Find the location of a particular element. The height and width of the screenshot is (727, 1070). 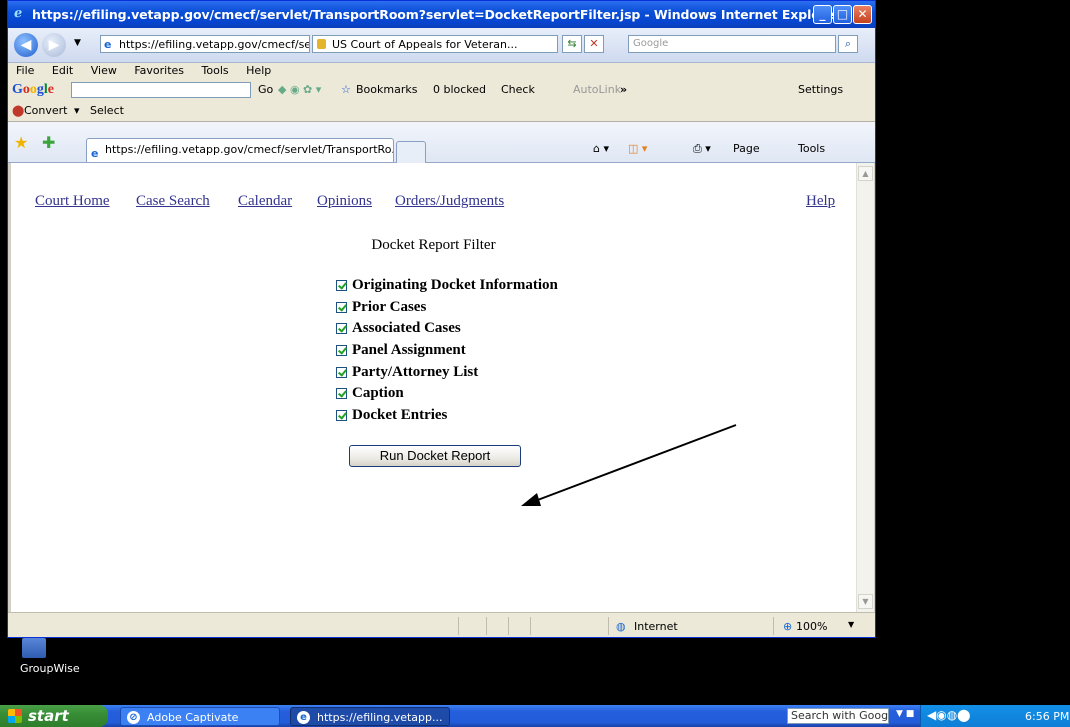

annotation-arrow is located at coordinates (629, 465).